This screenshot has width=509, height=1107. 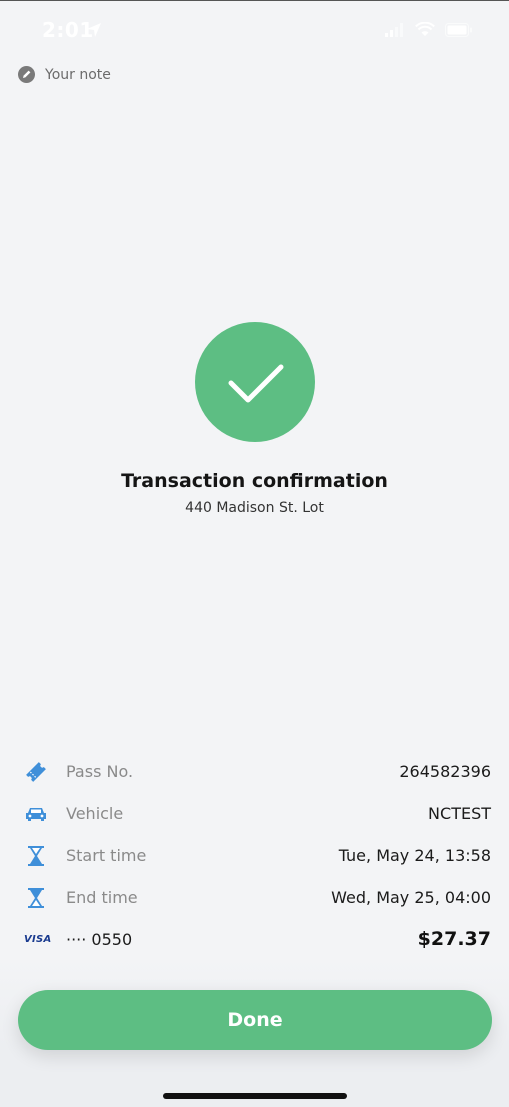 What do you see at coordinates (38, 939) in the screenshot?
I see `visa-logo-icon: VISA` at bounding box center [38, 939].